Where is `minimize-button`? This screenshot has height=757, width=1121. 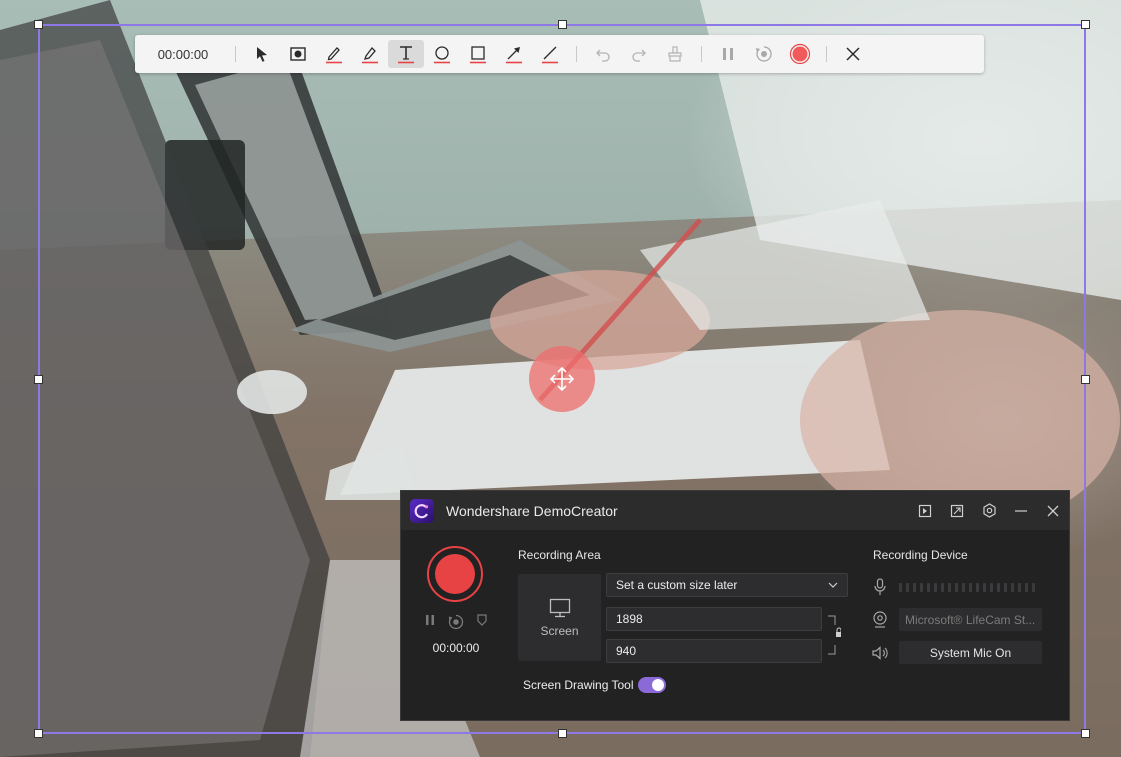 minimize-button is located at coordinates (1021, 510).